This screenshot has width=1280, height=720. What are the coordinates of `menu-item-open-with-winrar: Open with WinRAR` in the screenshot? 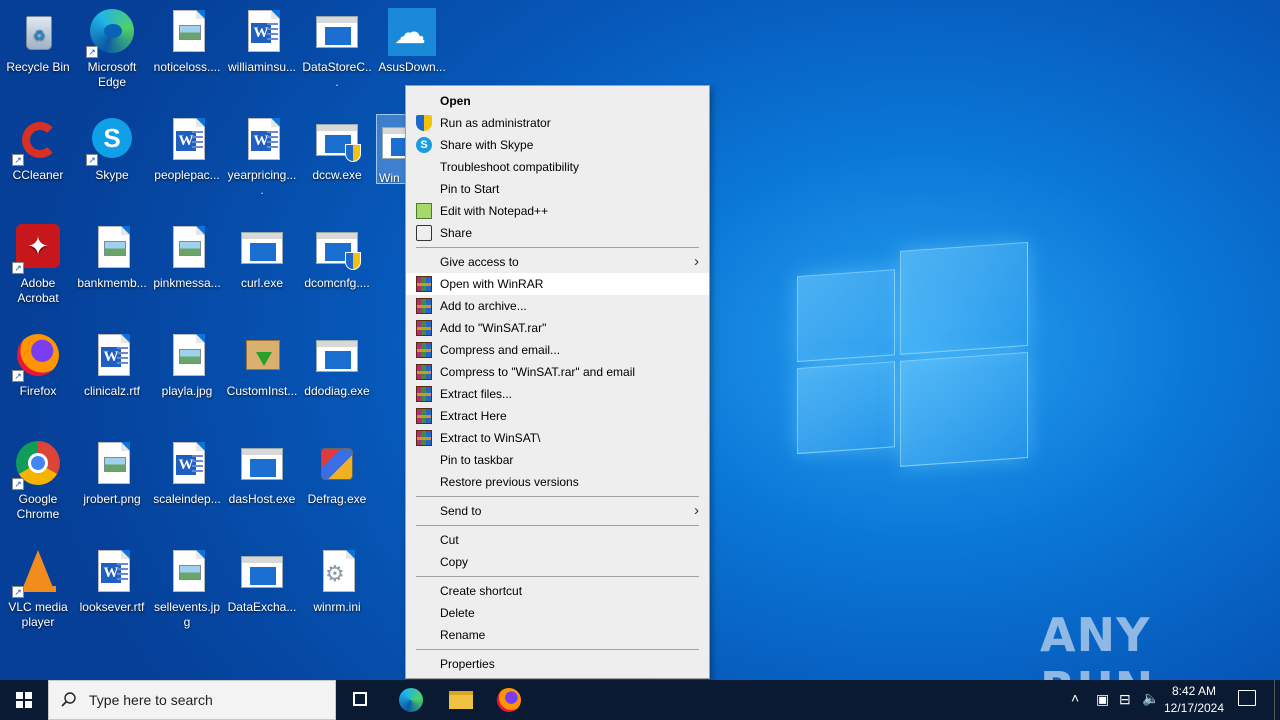 It's located at (557, 284).